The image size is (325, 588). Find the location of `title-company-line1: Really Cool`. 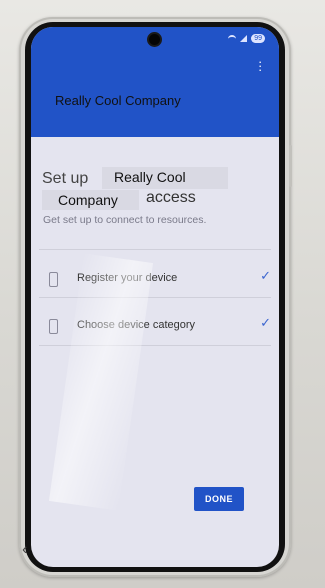

title-company-line1: Really Cool is located at coordinates (165, 178).